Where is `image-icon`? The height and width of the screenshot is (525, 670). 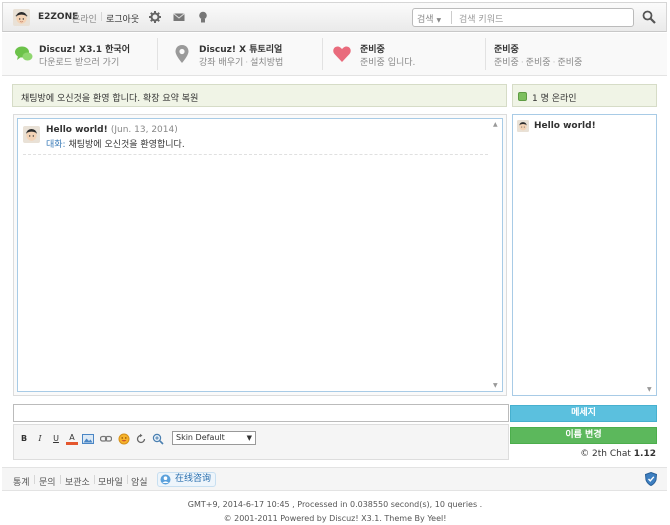
image-icon is located at coordinates (88, 439).